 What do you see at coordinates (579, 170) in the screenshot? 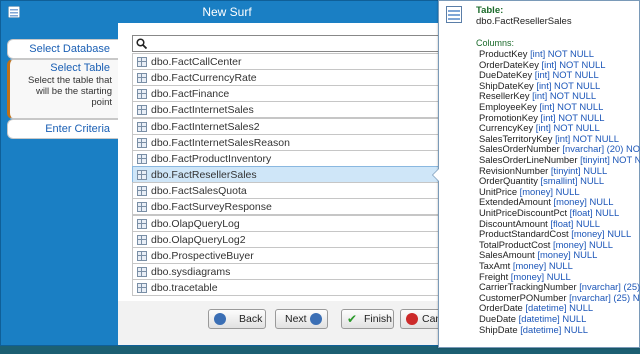
I see `column-type: [tinyint] NULL` at bounding box center [579, 170].